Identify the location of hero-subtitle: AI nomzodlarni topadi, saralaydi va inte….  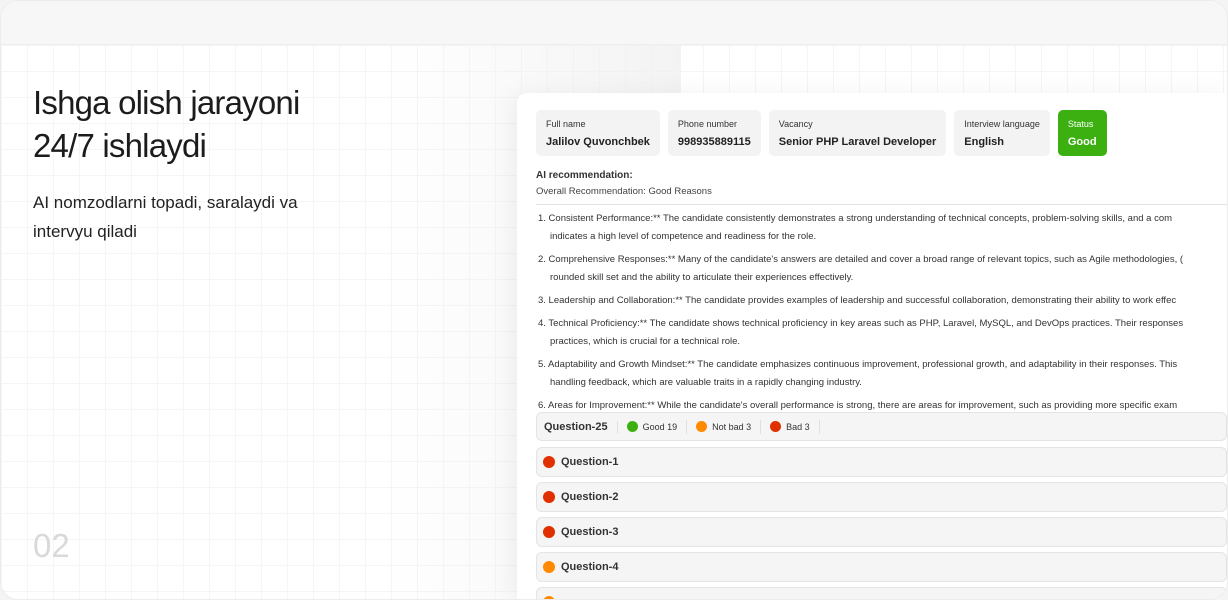
(183, 217).